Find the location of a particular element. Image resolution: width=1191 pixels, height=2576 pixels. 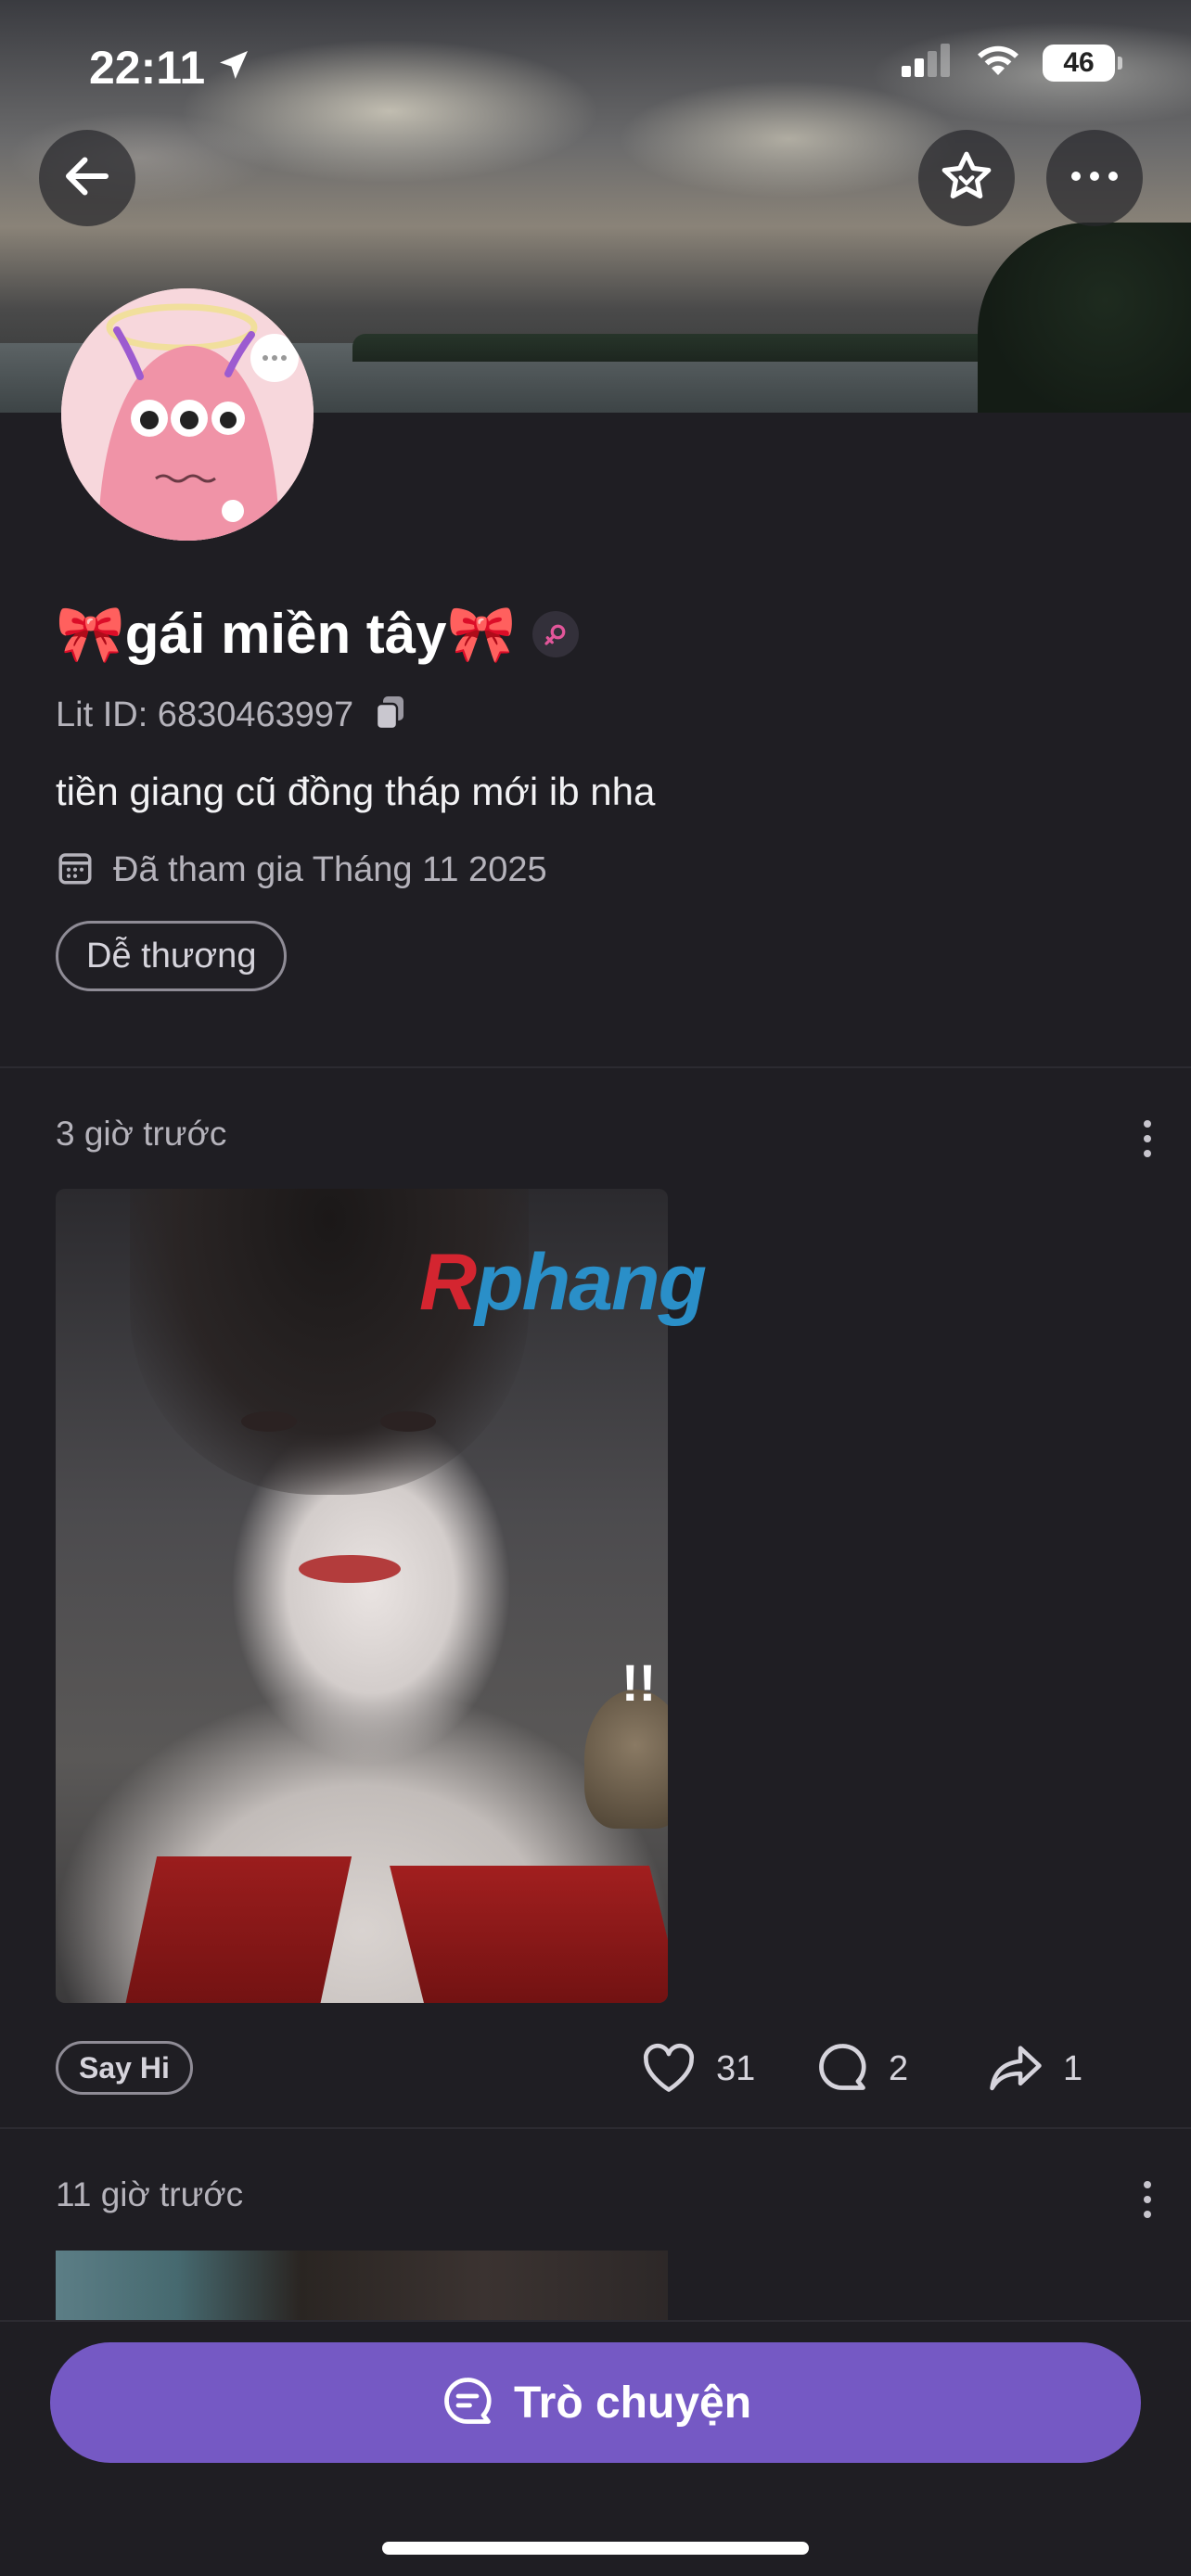

more-horizontal-icon is located at coordinates (1095, 178).